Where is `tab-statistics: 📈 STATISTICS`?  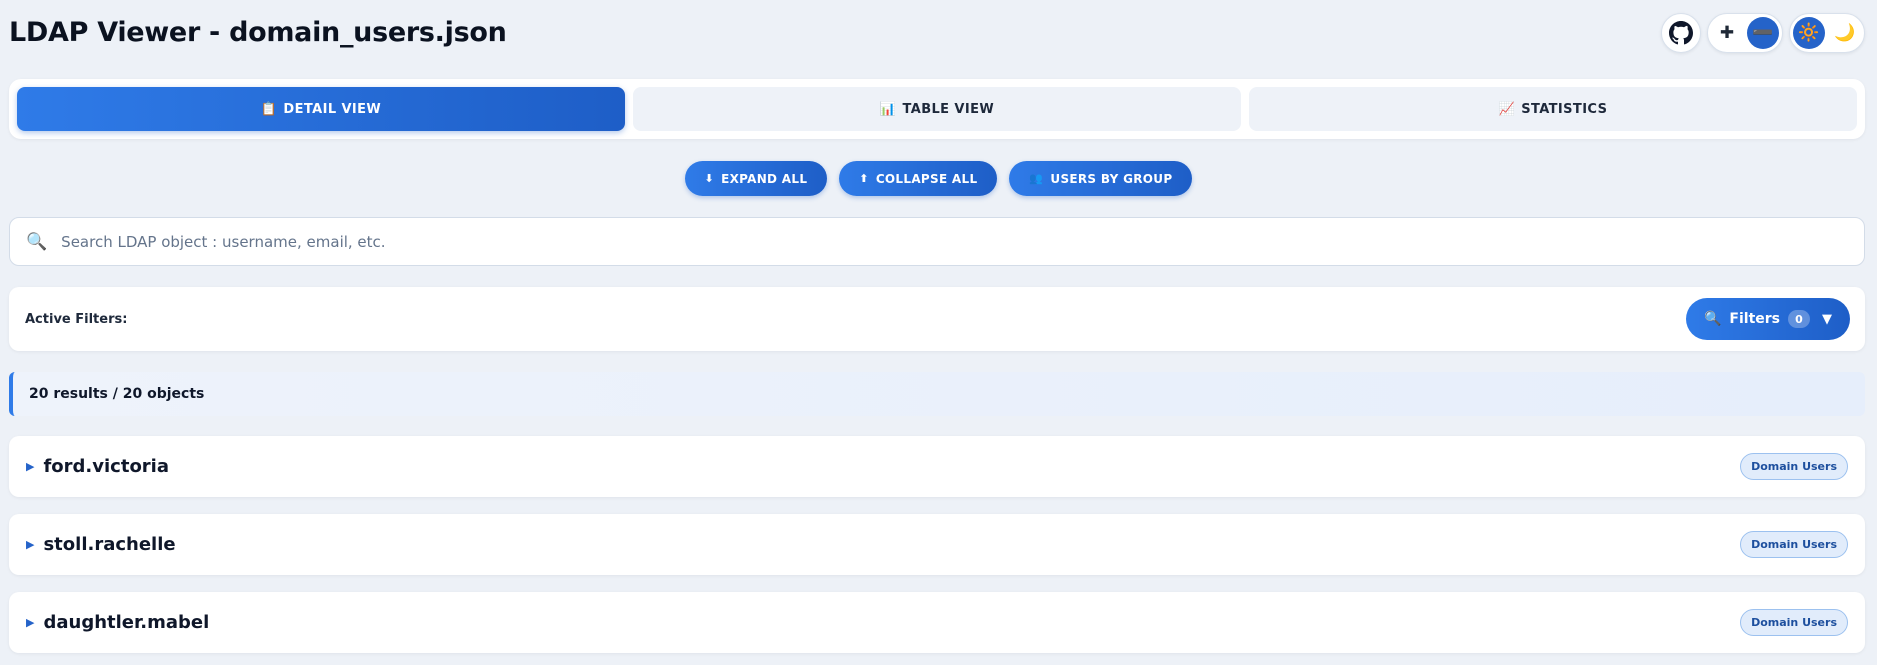 tab-statistics: 📈 STATISTICS is located at coordinates (1553, 109).